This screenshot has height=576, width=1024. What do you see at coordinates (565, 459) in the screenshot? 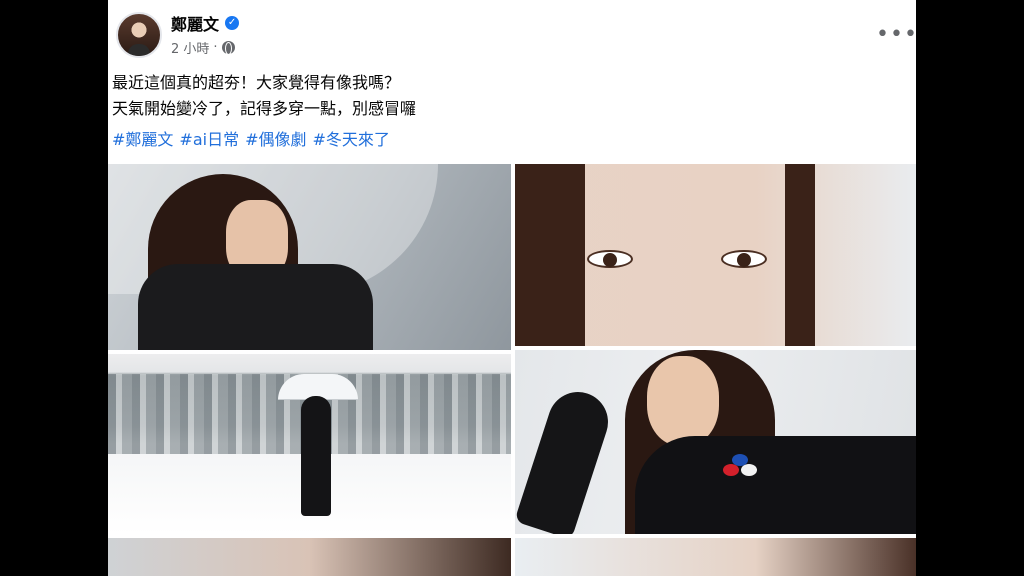
I see `glove-shape` at bounding box center [565, 459].